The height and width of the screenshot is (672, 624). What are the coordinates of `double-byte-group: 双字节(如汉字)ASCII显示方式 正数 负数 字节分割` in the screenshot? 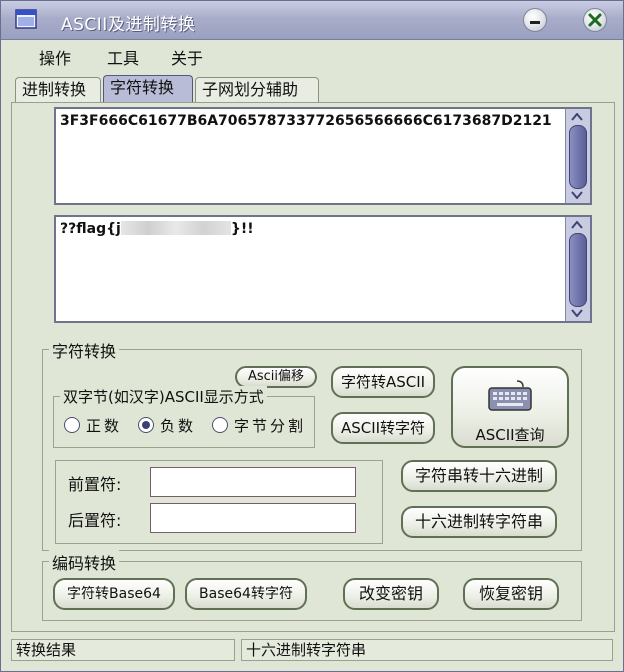 It's located at (184, 417).